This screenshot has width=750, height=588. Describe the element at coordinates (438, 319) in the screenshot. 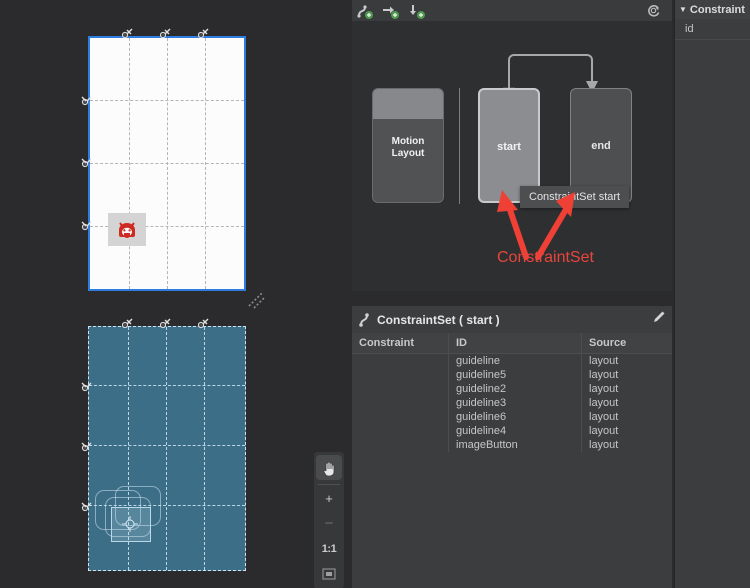

I see `constraintset-panel-title: ConstraintSet ( start )` at that location.